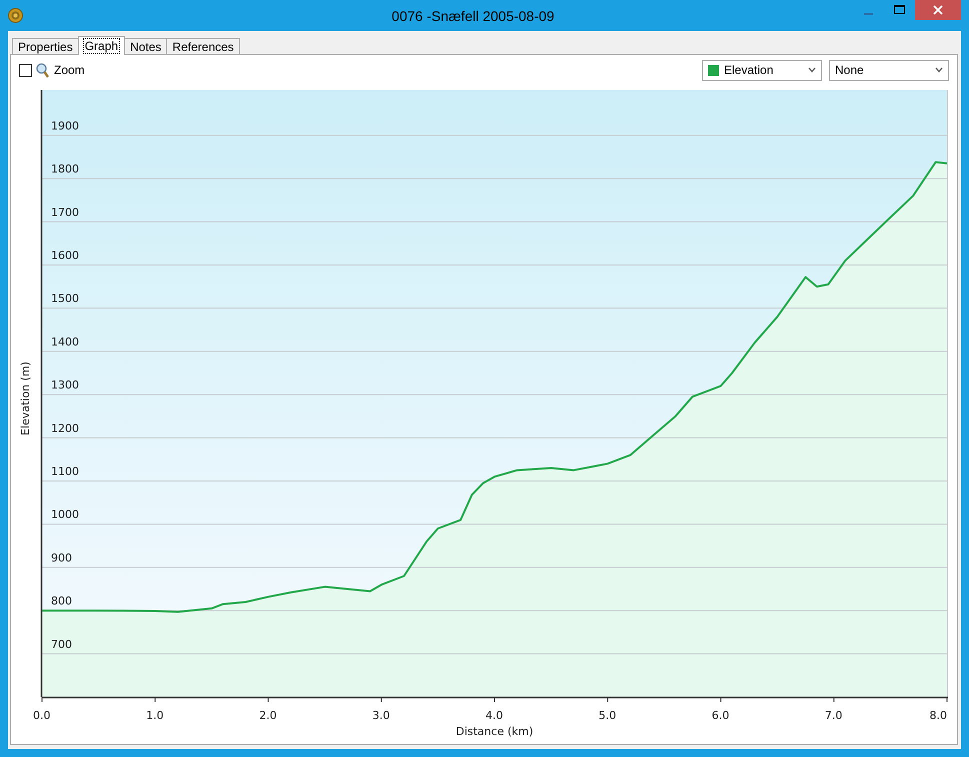  What do you see at coordinates (381, 715) in the screenshot?
I see `x-tick-label: 3.0` at bounding box center [381, 715].